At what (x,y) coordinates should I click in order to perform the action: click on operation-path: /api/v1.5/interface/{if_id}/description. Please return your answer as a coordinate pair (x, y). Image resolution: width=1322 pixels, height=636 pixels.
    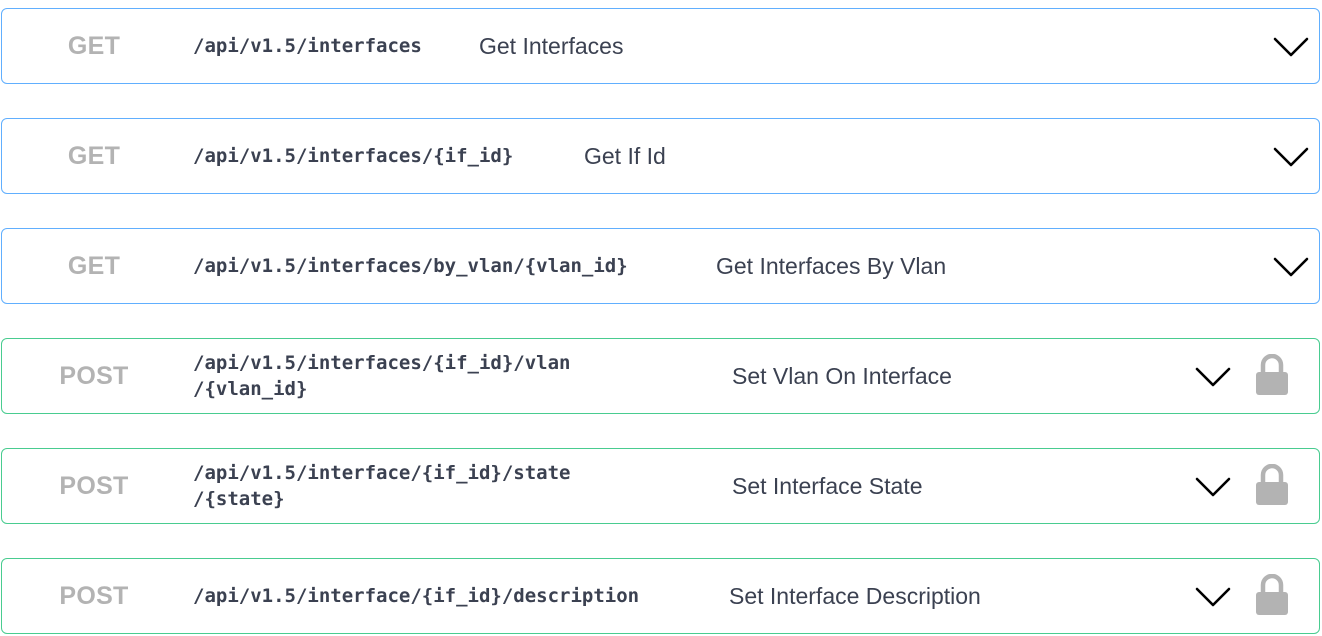
    Looking at the image, I should click on (416, 596).